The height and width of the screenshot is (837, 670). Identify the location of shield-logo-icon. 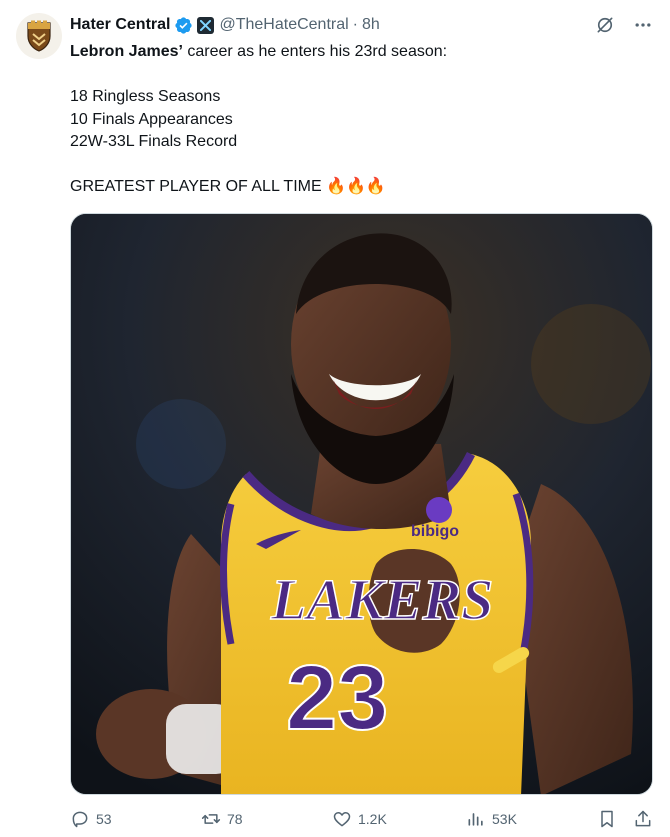
(39, 36).